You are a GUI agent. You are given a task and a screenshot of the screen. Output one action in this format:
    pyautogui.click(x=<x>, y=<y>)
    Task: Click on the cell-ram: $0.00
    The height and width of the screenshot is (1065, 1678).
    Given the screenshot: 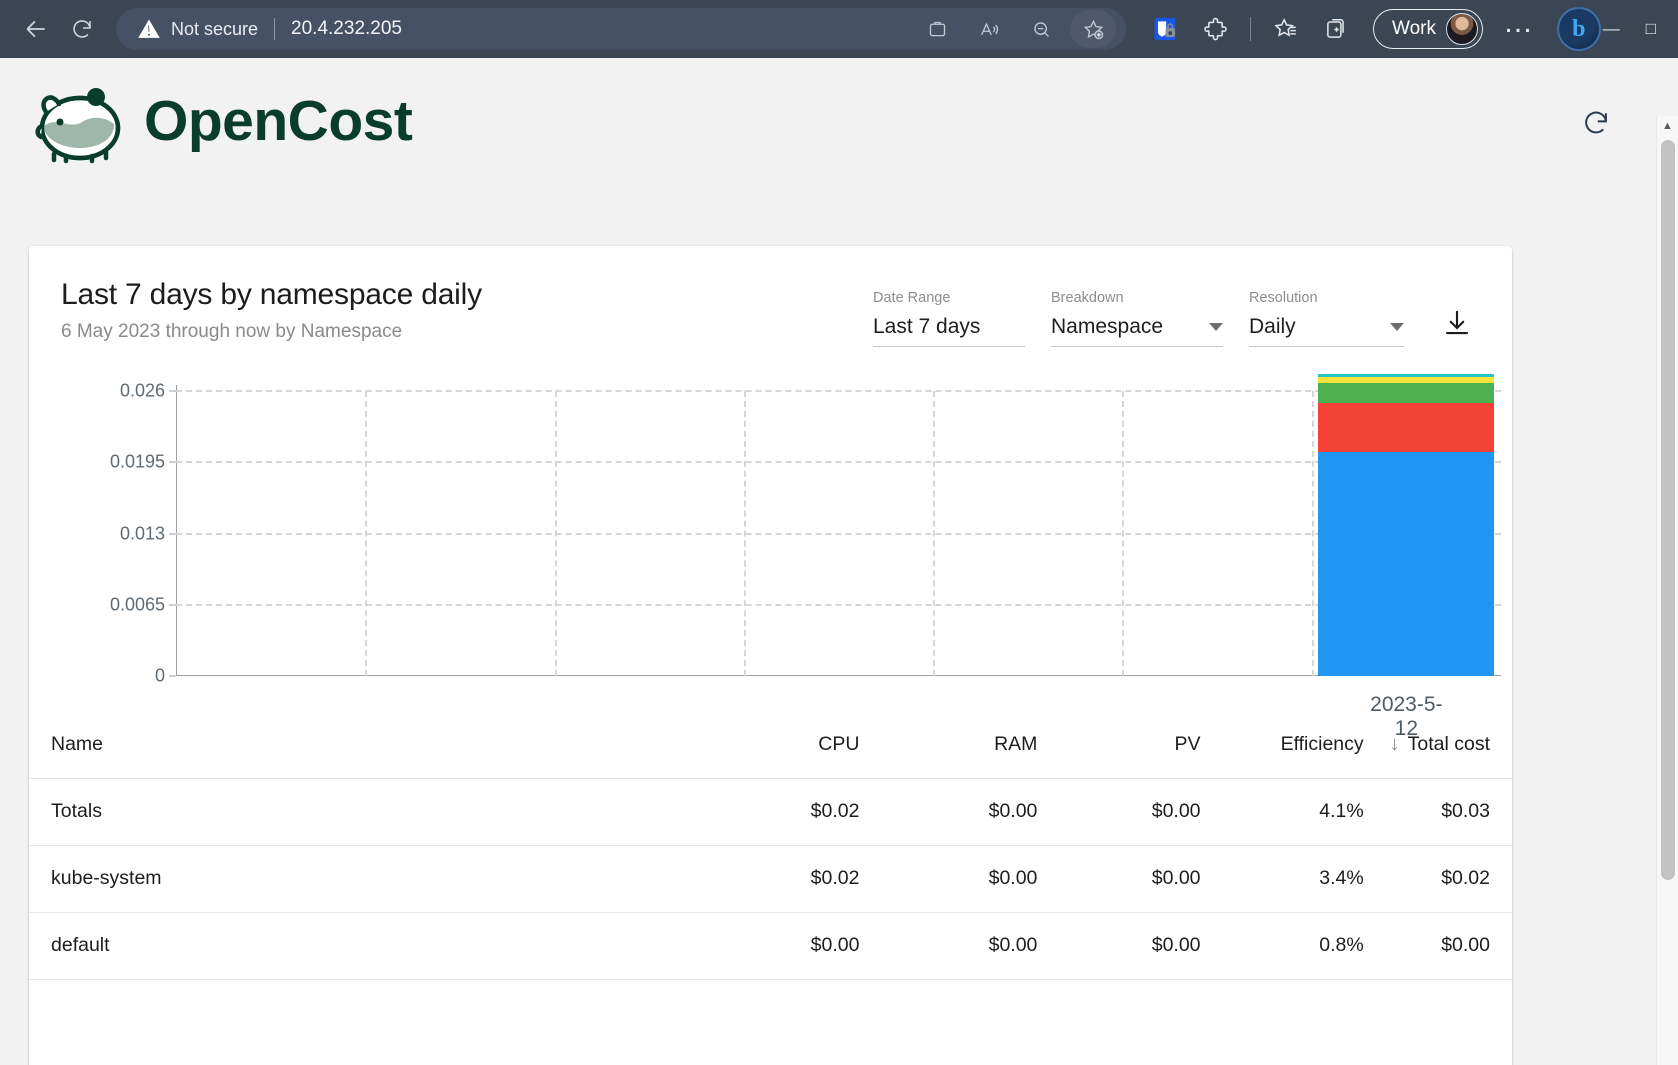 What is the action you would take?
    pyautogui.click(x=948, y=946)
    